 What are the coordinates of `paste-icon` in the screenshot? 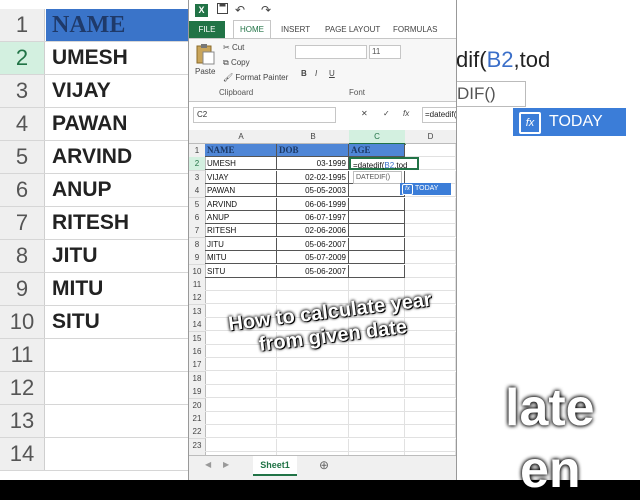 It's located at (205, 55).